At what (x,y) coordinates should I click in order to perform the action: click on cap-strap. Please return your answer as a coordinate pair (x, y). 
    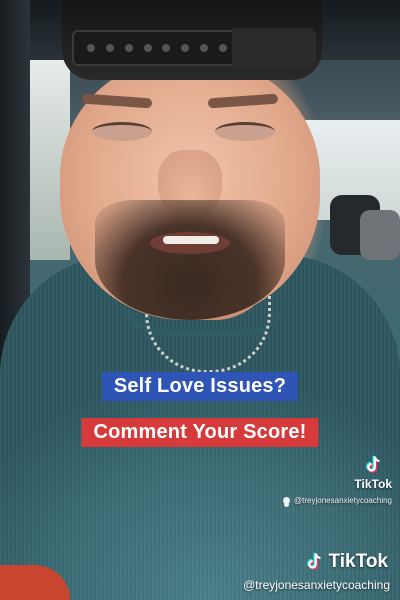
    Looking at the image, I should click on (157, 48).